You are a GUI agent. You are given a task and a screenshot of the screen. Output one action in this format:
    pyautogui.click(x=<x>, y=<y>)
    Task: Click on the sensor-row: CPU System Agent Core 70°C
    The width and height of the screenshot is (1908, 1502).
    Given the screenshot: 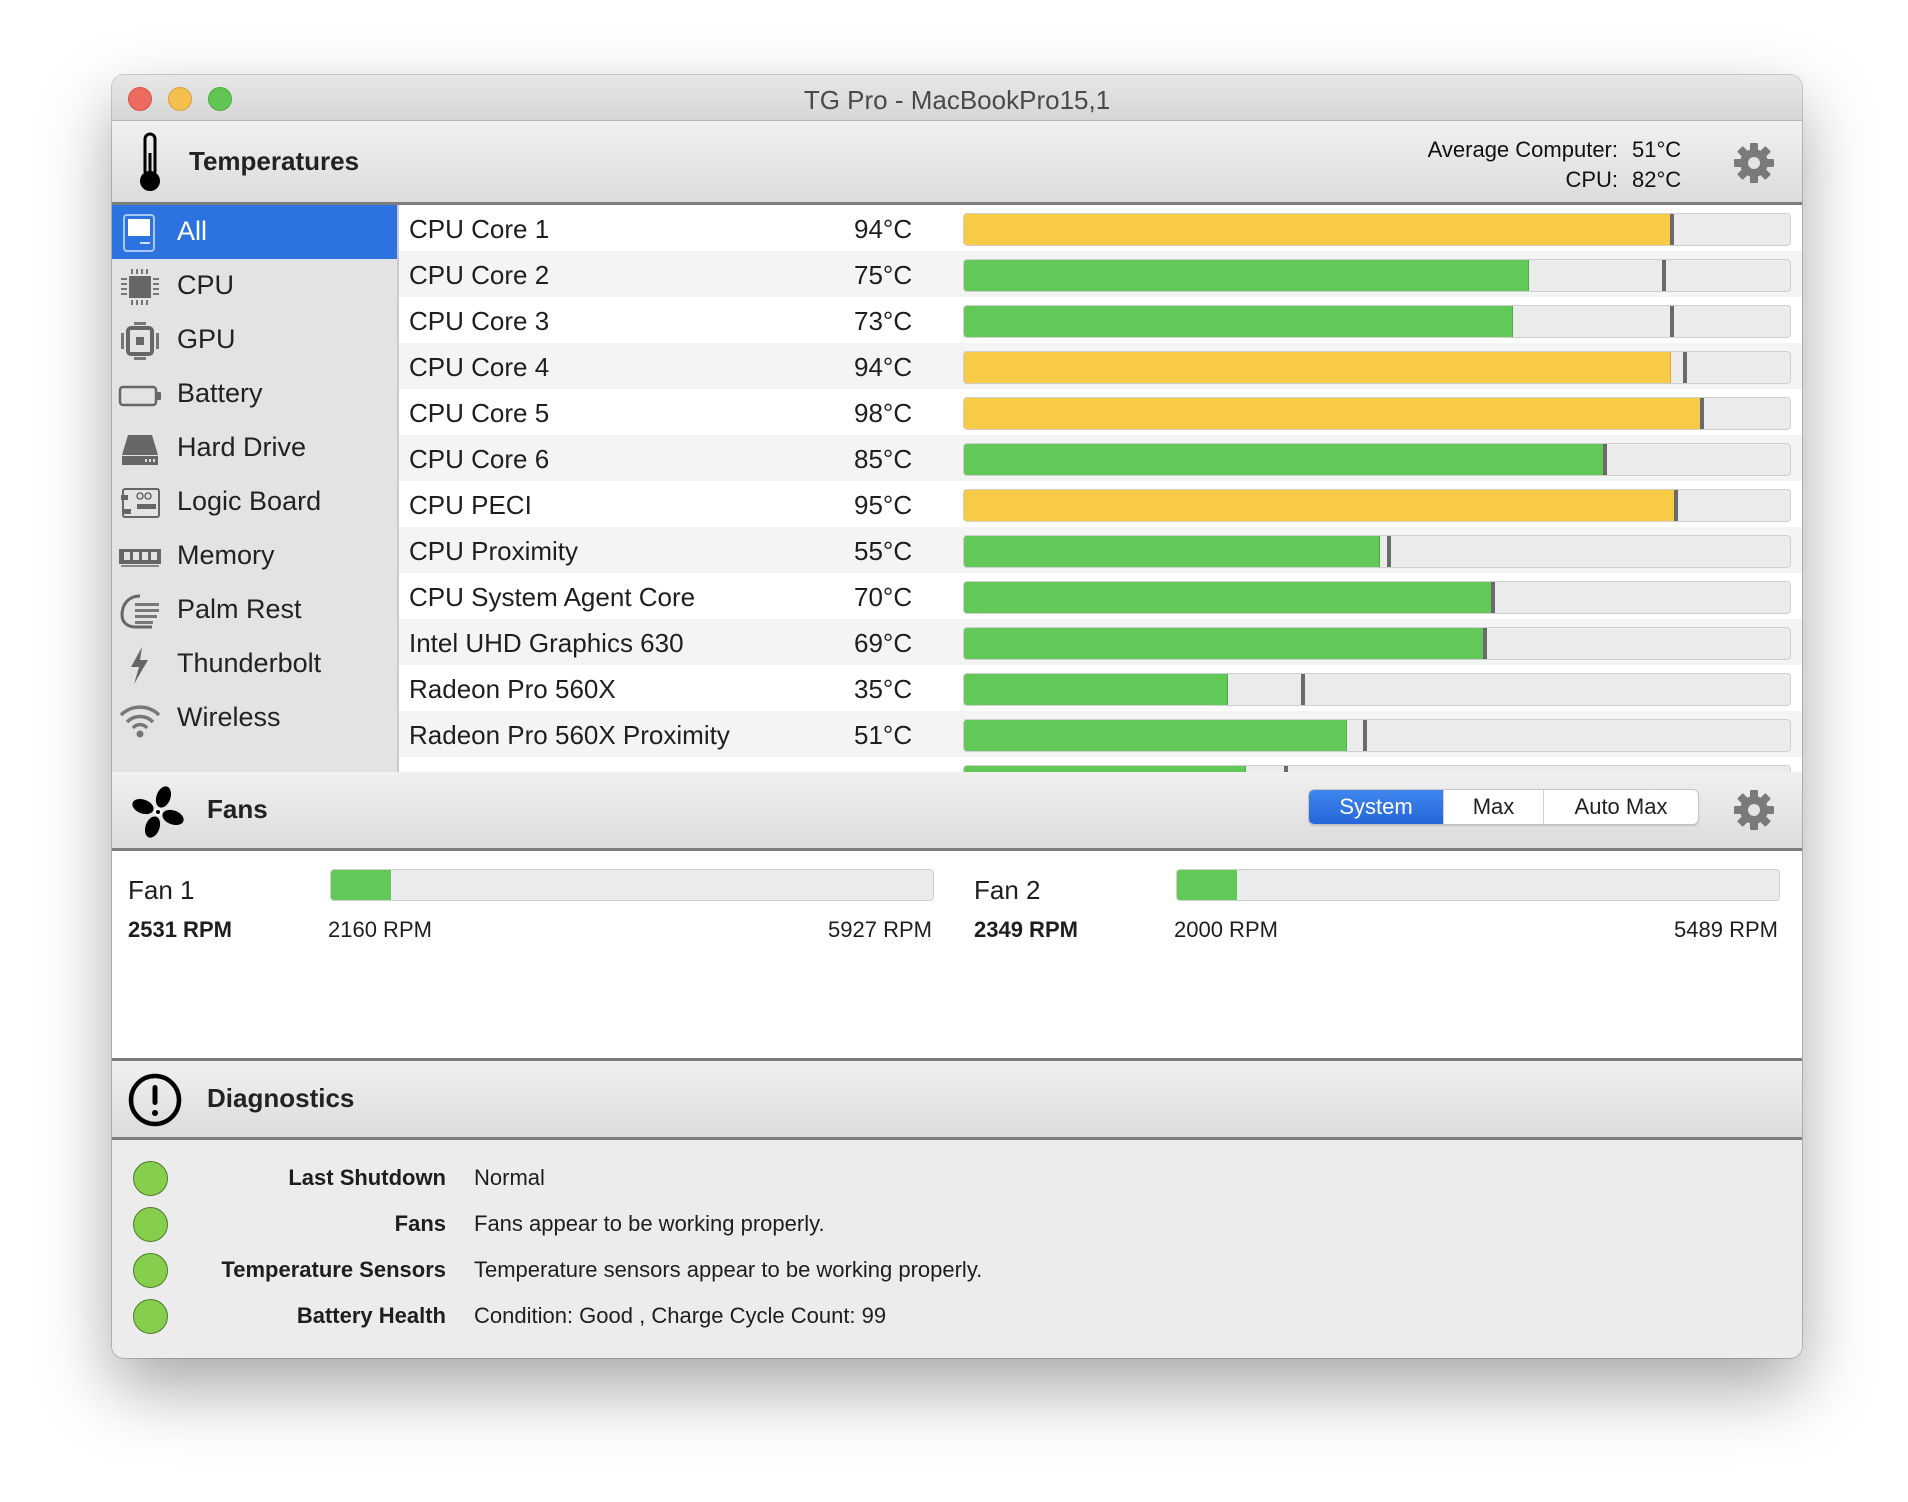 What is the action you would take?
    pyautogui.click(x=1100, y=596)
    